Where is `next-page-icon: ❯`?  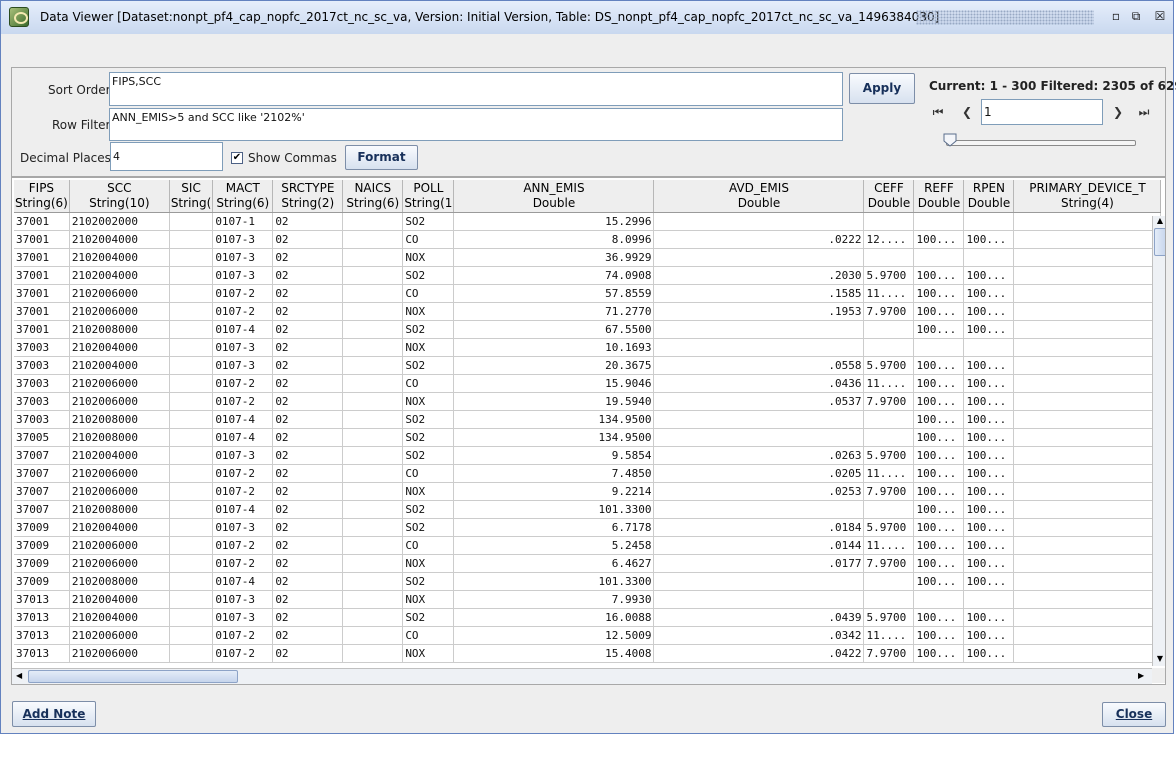
next-page-icon: ❯ is located at coordinates (1118, 112).